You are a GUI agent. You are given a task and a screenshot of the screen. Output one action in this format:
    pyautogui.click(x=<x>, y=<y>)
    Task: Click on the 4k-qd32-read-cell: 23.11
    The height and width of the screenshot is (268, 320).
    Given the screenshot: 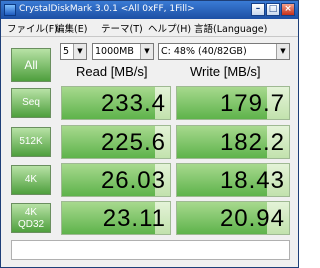 What is the action you would take?
    pyautogui.click(x=116, y=218)
    